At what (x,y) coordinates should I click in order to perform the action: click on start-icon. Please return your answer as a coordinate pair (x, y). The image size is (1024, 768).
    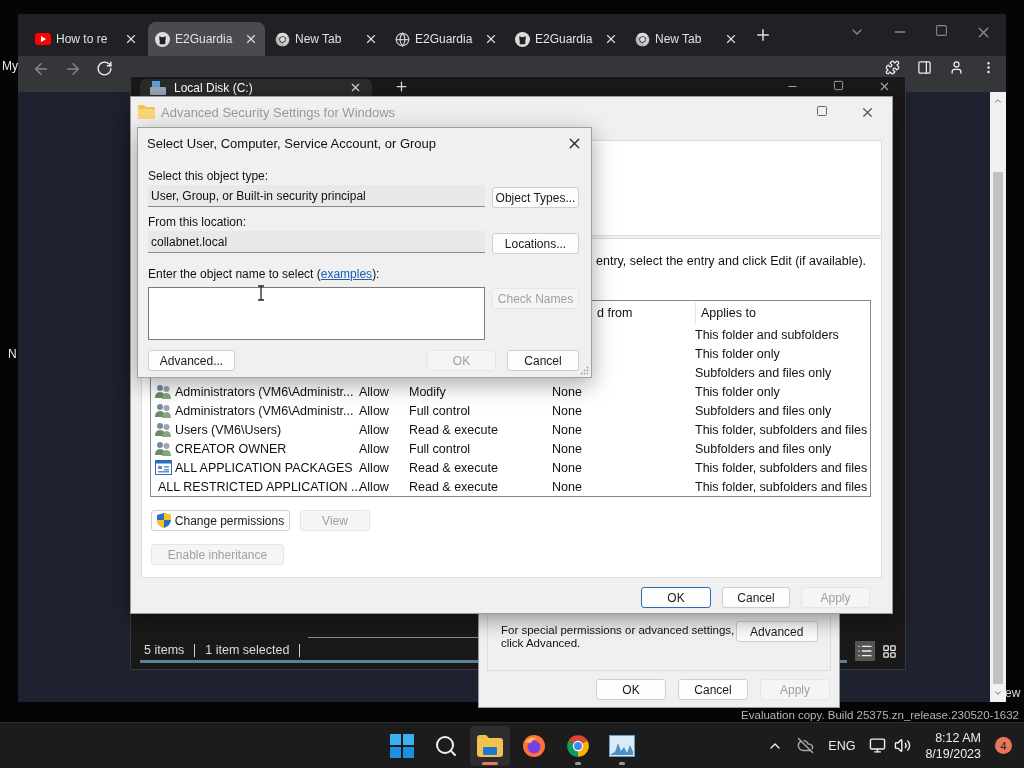
    Looking at the image, I should click on (402, 745).